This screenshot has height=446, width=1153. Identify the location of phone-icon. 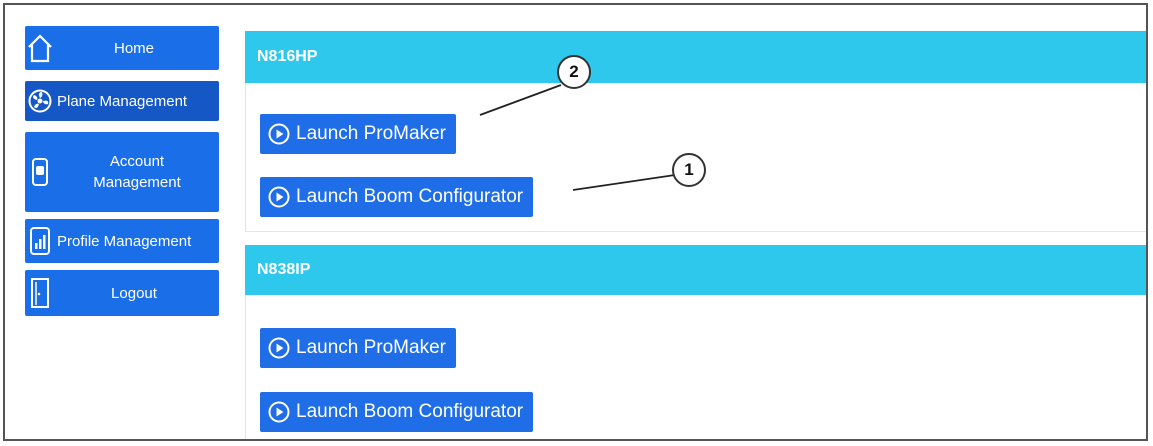
(40, 172).